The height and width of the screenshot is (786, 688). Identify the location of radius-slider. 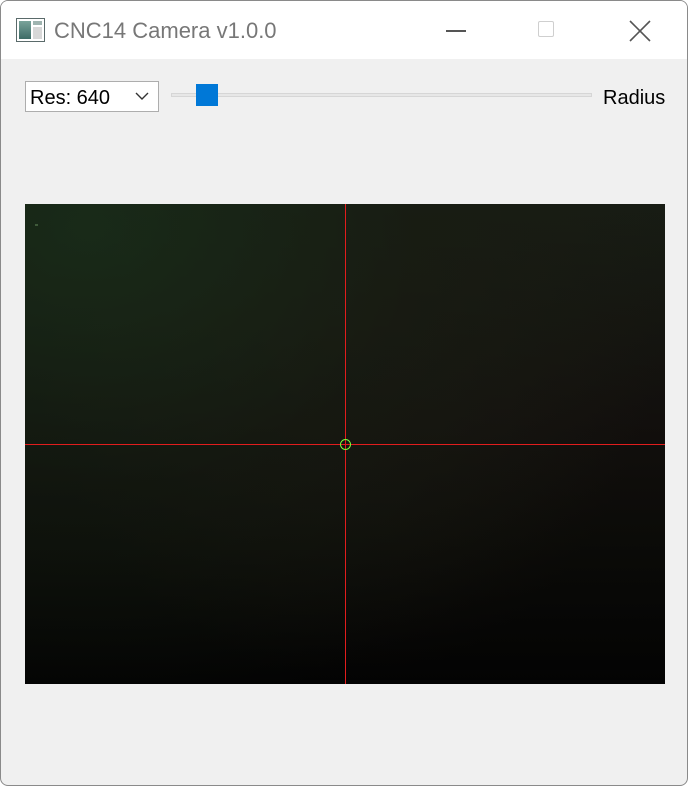
(381, 95).